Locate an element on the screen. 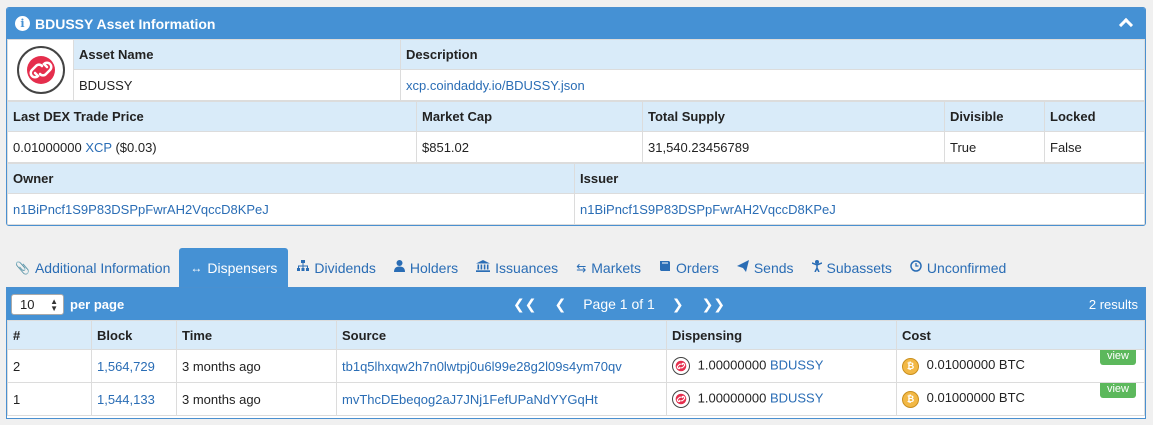  child-icon is located at coordinates (816, 267).